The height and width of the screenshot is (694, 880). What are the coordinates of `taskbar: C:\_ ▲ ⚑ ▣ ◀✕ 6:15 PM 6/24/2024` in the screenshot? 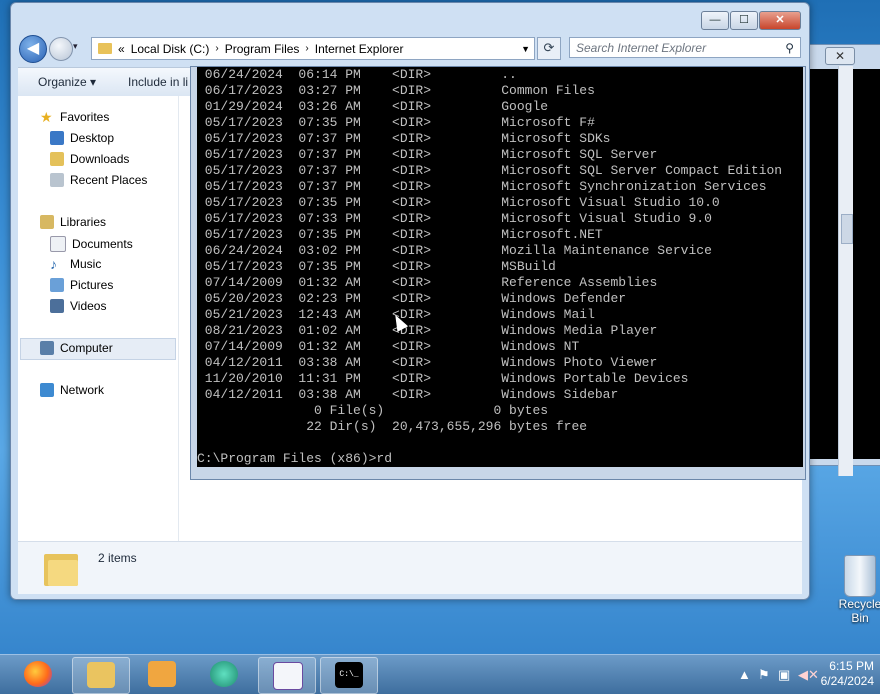 It's located at (440, 674).